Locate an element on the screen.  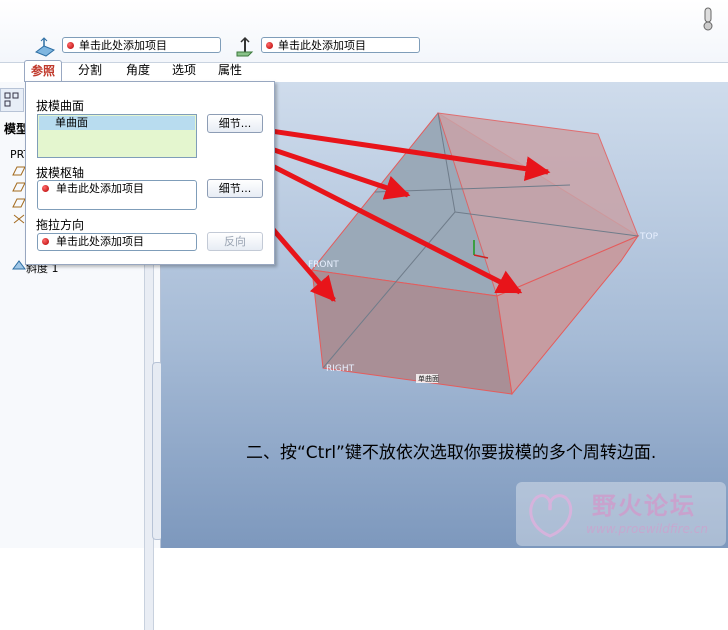
dashboard-toolbar: 单击此处添加项目 单击此处添加项目 is located at coordinates (364, 31).